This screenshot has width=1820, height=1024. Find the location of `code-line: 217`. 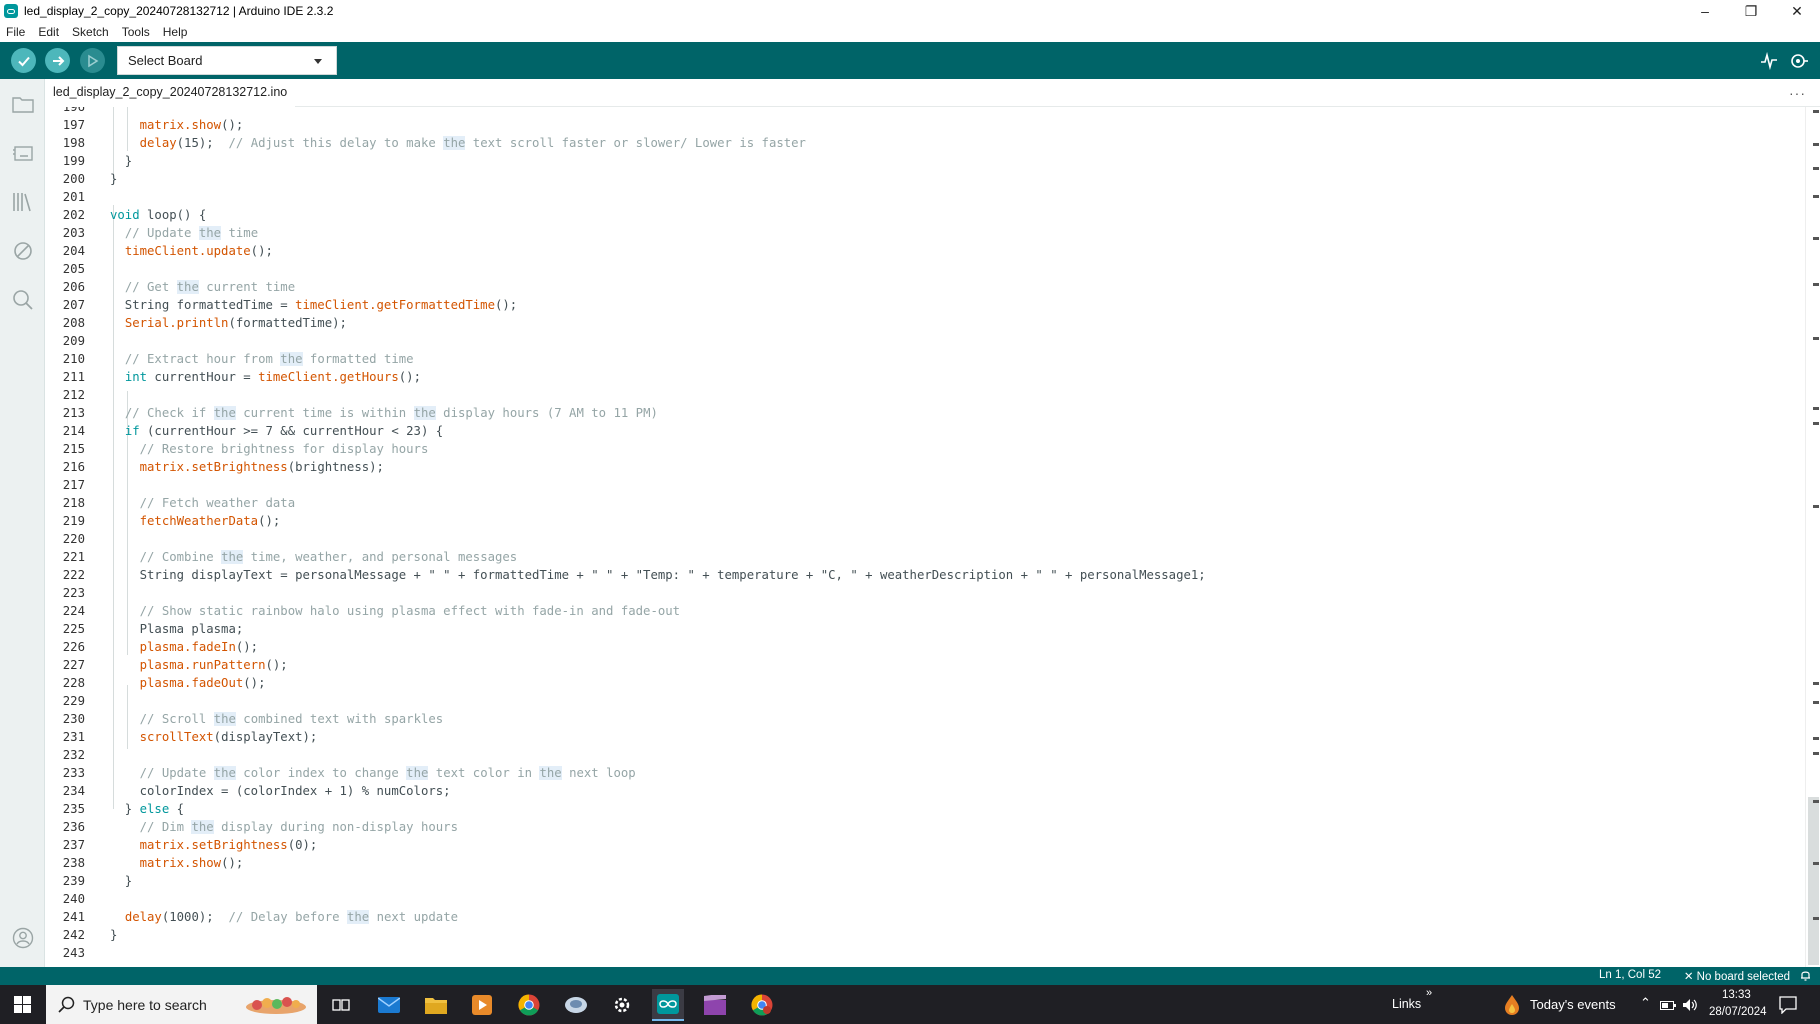

code-line: 217 is located at coordinates (925, 485).